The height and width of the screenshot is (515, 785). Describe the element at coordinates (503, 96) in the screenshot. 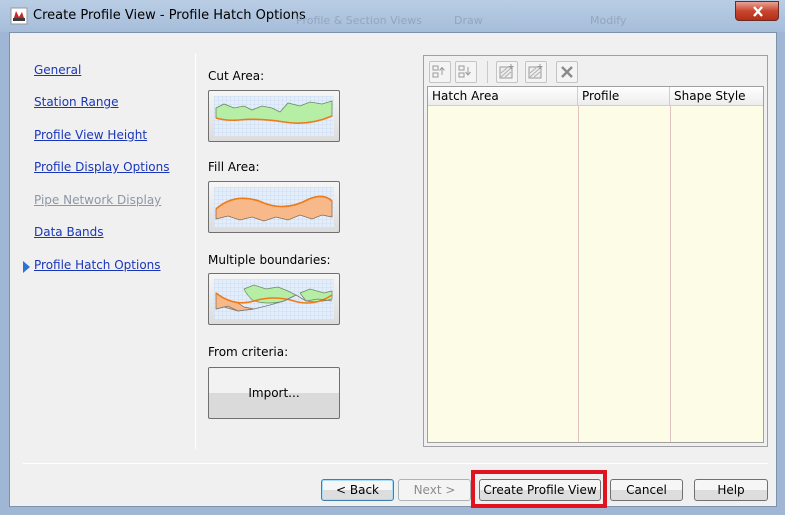

I see `column-header-hatch-area: Hatch Area` at that location.